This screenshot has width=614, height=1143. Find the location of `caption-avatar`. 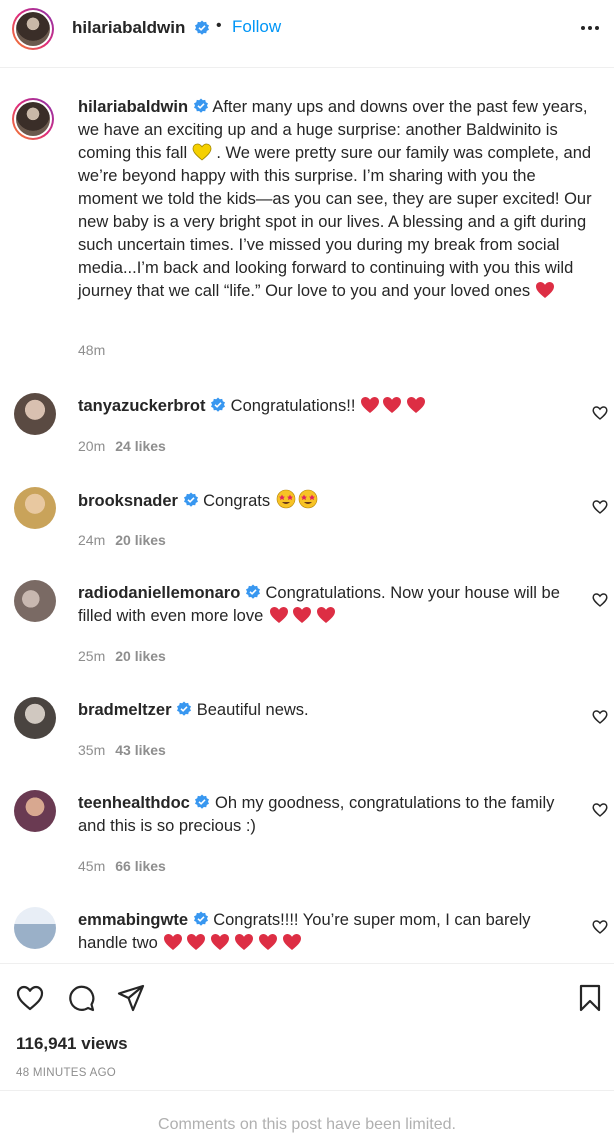

caption-avatar is located at coordinates (33, 119).